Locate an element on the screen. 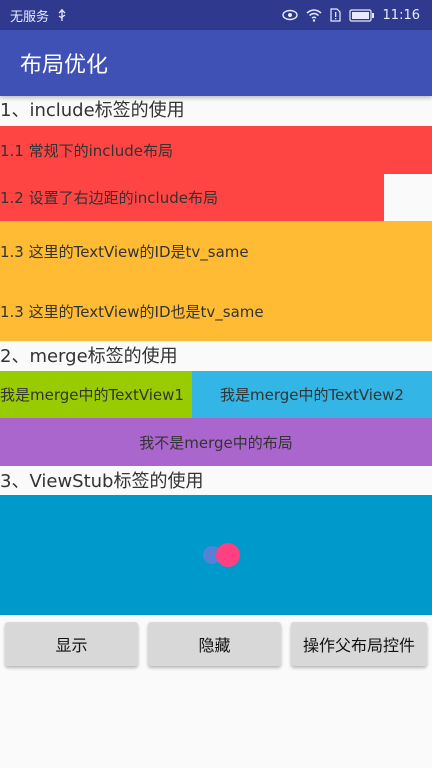 Image resolution: width=432 pixels, height=768 pixels. status-right: 11:16 is located at coordinates (350, 15).